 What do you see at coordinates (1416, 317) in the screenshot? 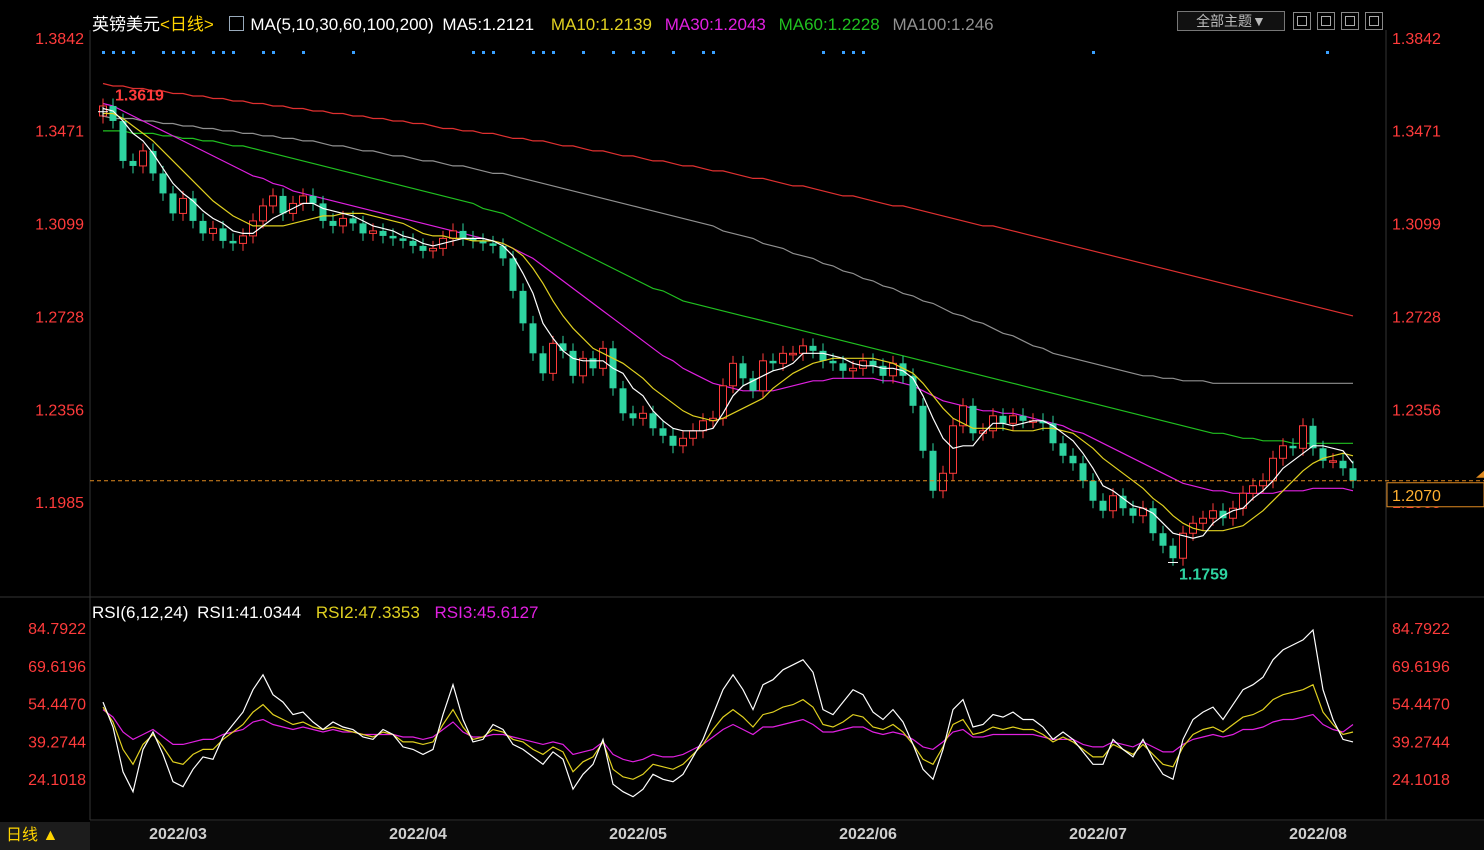
I see `price-tick-right: 1.2728` at bounding box center [1416, 317].